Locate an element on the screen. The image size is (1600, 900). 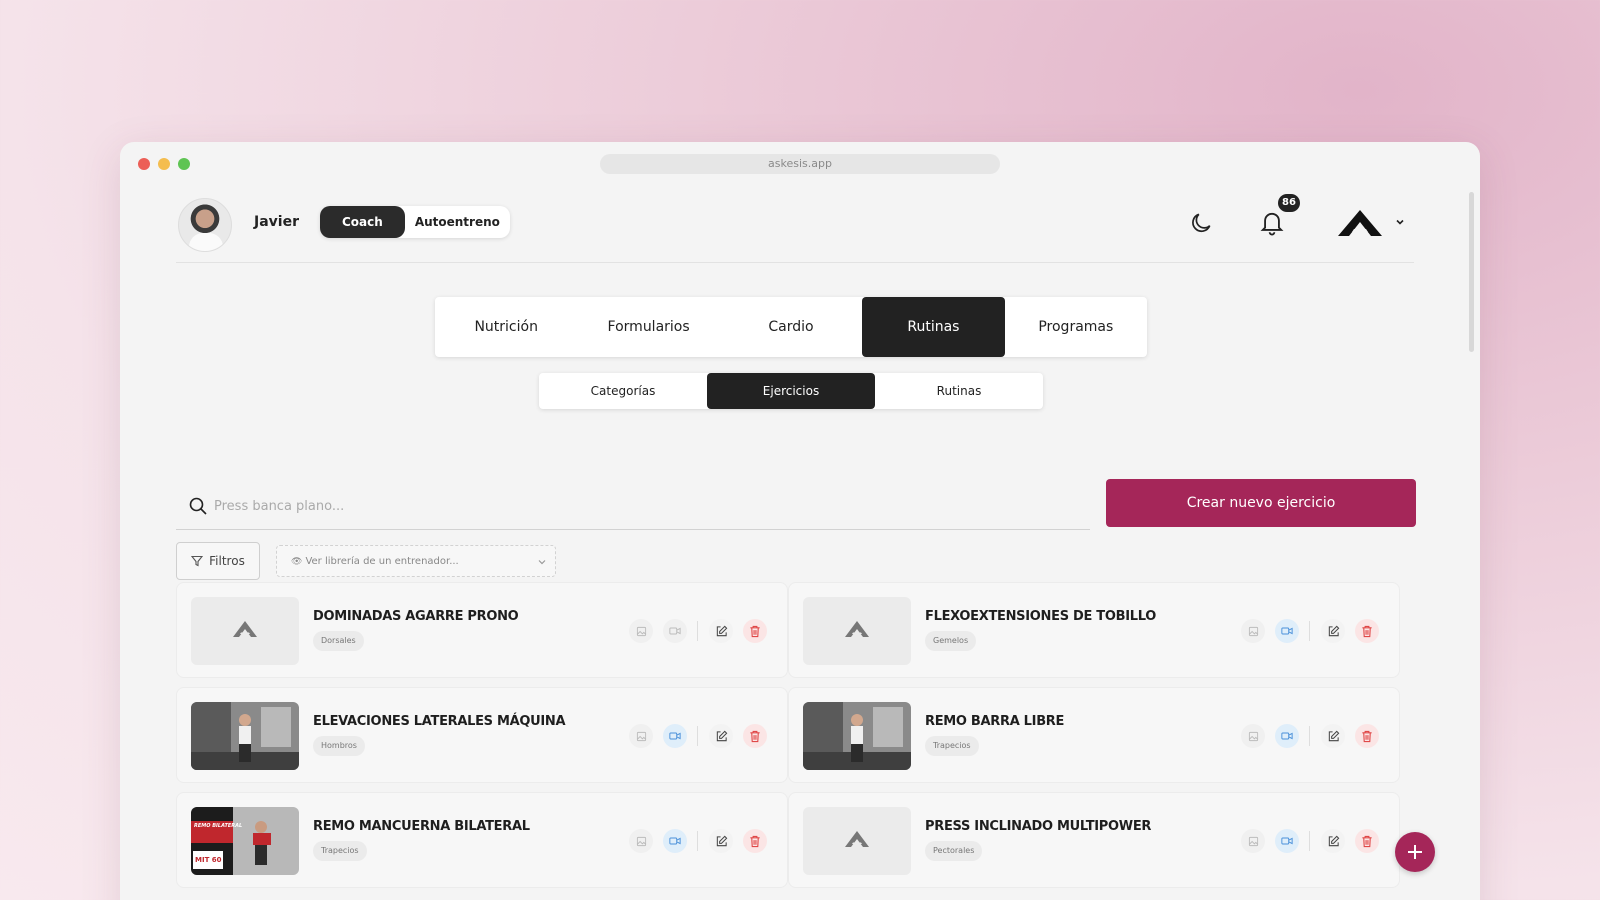
sub-tabs: Categorías Ejercicios Rutinas is located at coordinates (791, 391).